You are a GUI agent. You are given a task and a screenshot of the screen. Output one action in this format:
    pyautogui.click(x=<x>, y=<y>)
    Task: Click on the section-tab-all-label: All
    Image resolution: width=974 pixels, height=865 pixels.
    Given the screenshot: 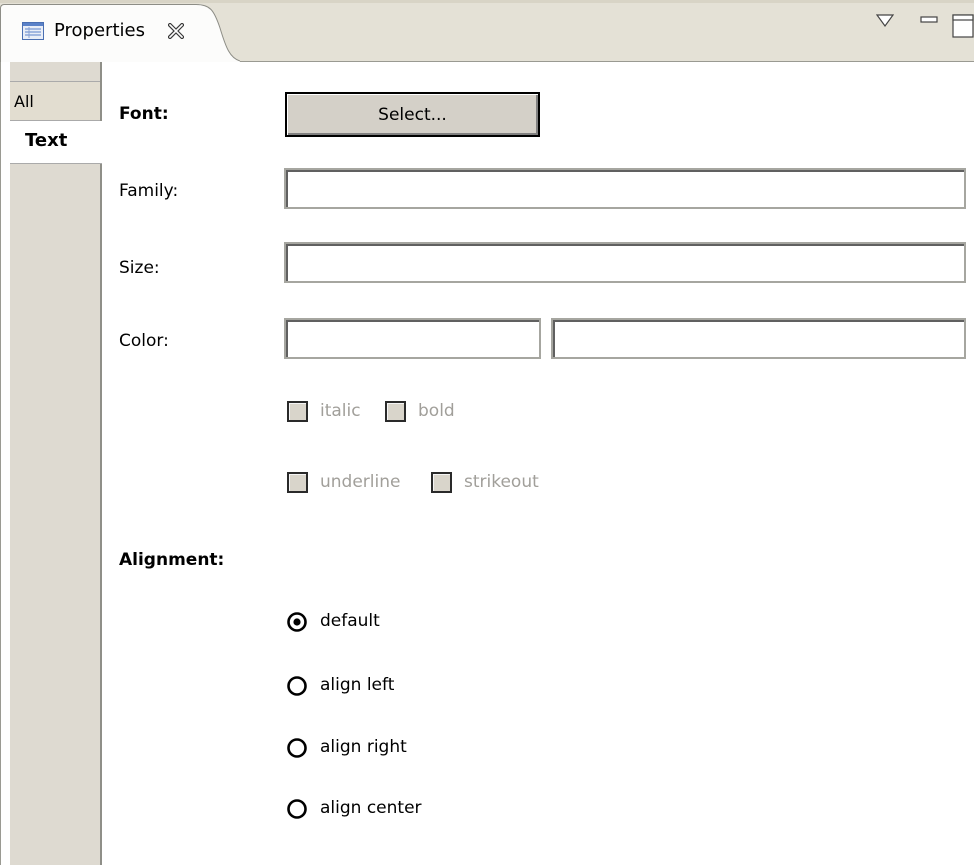 What is the action you would take?
    pyautogui.click(x=24, y=101)
    